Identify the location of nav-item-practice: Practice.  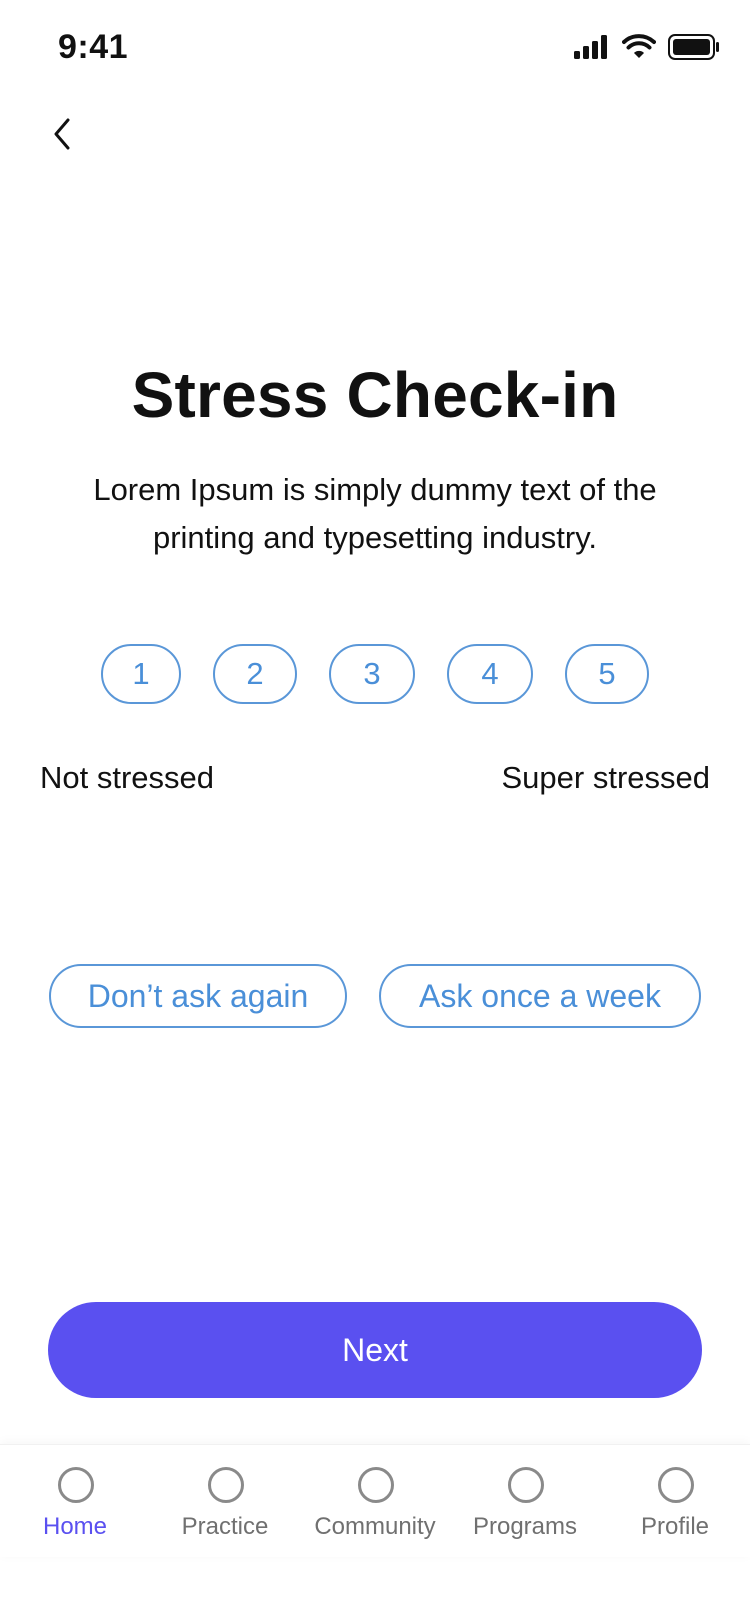
(225, 1501).